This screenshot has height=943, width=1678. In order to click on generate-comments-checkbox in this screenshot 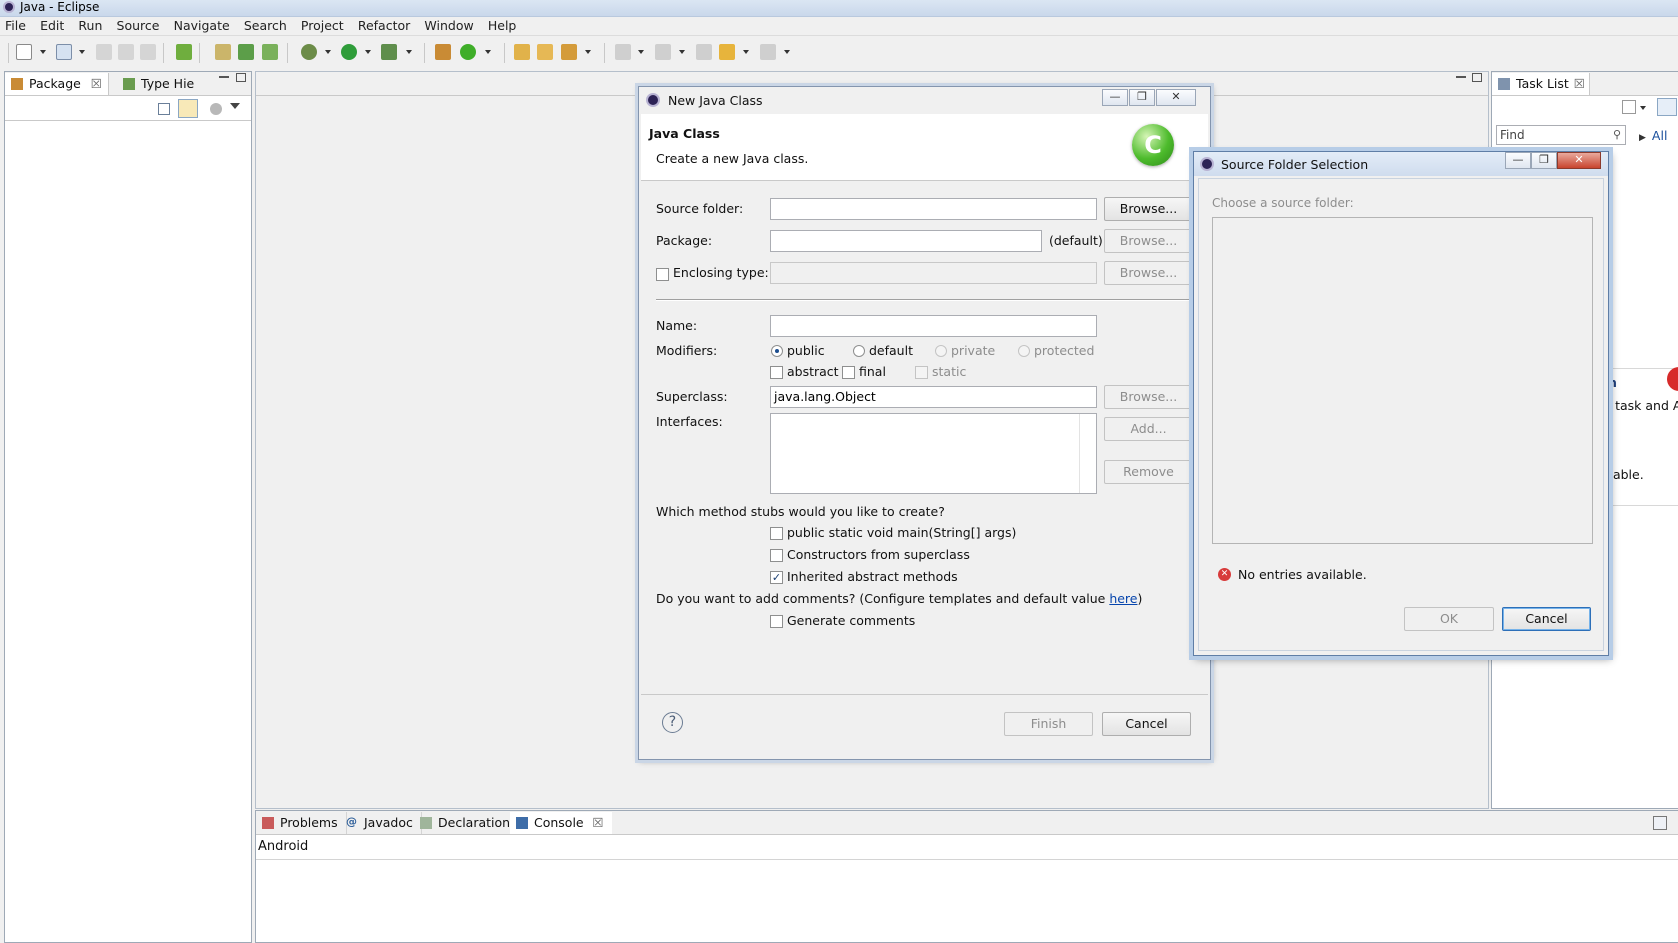, I will do `click(776, 621)`.